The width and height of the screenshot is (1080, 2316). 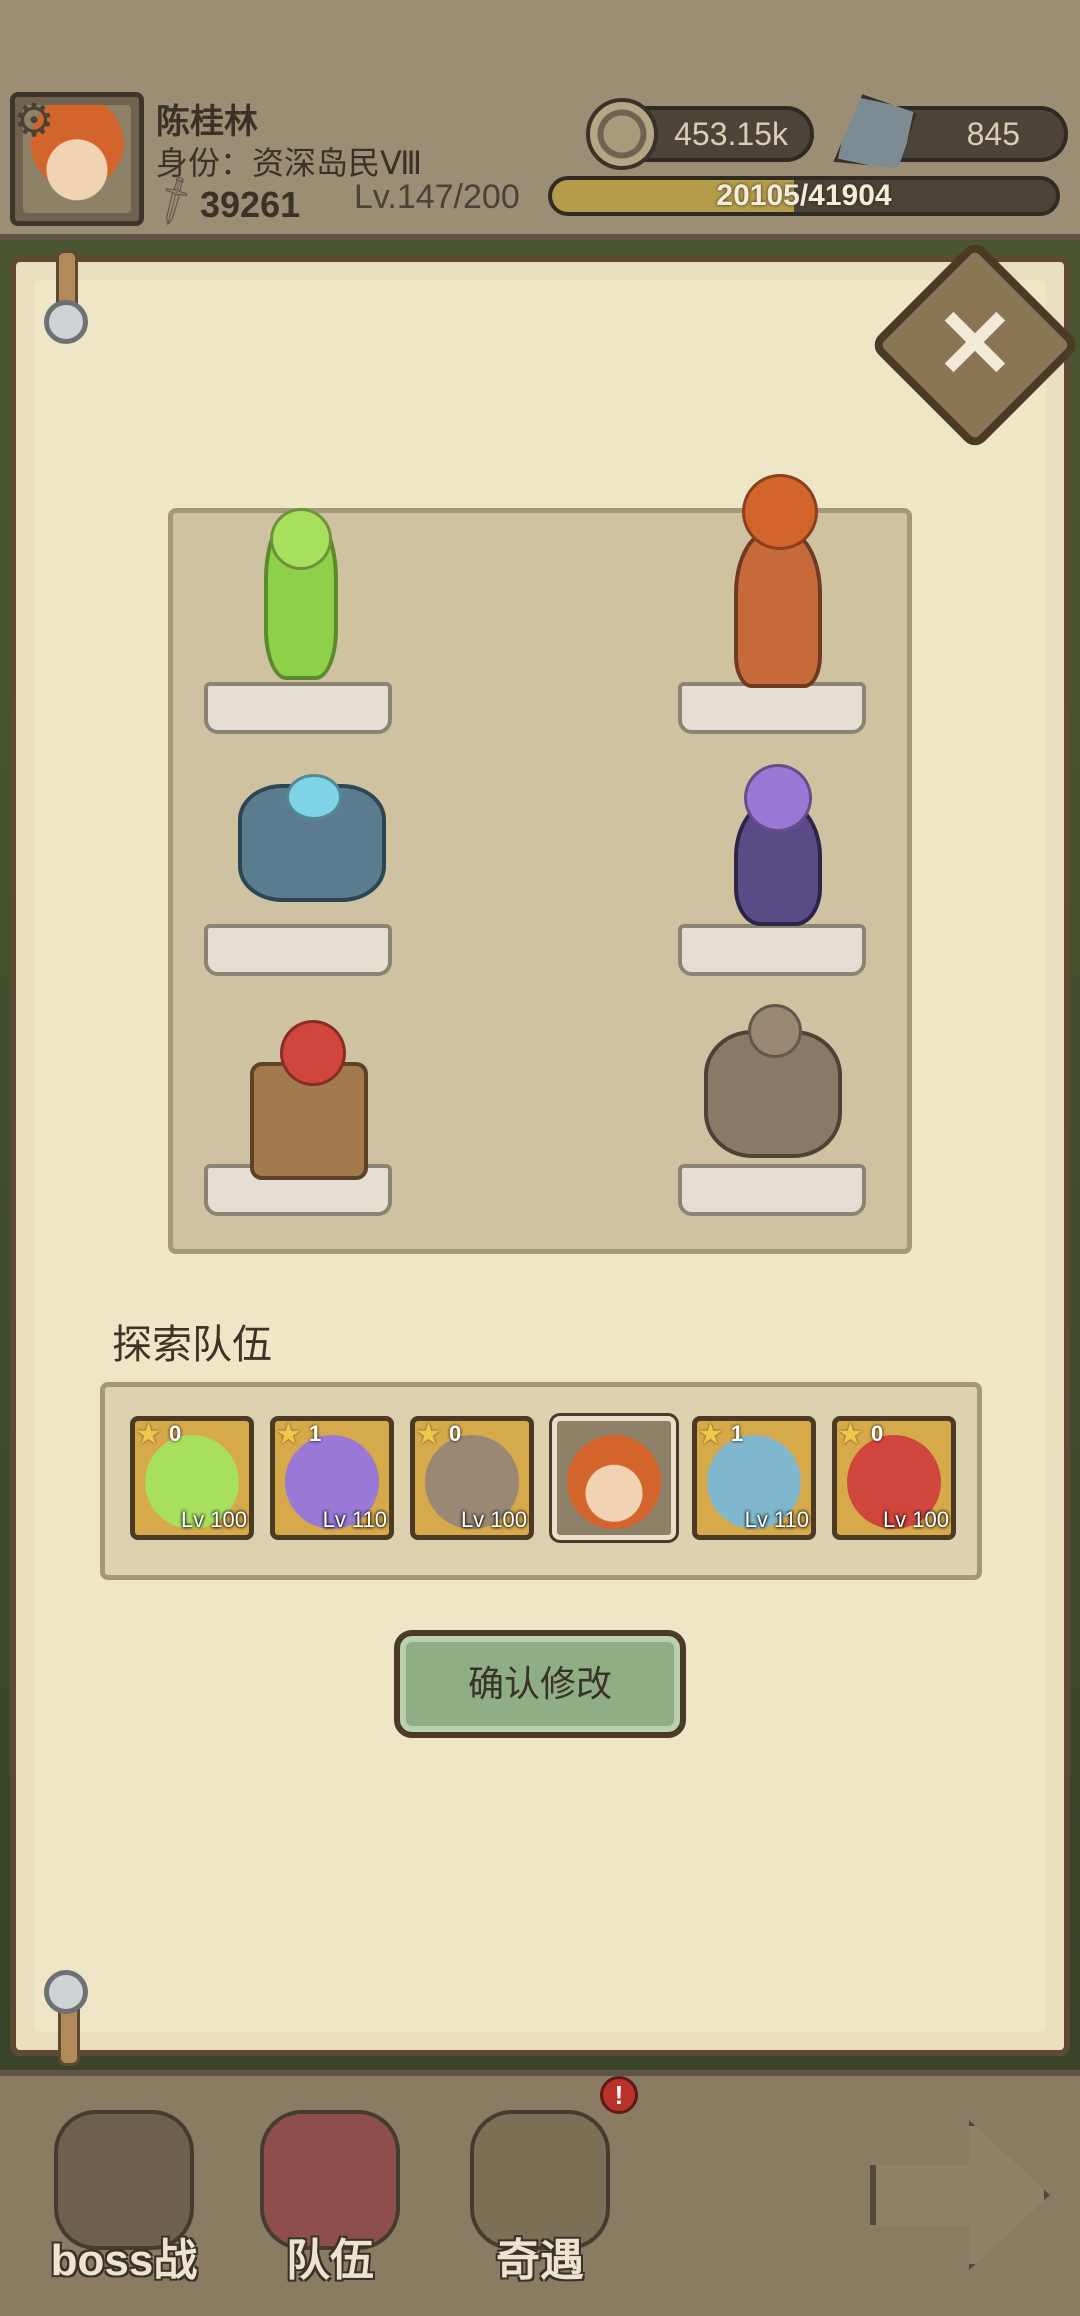 What do you see at coordinates (330, 2200) in the screenshot?
I see `nav-team: 队伍` at bounding box center [330, 2200].